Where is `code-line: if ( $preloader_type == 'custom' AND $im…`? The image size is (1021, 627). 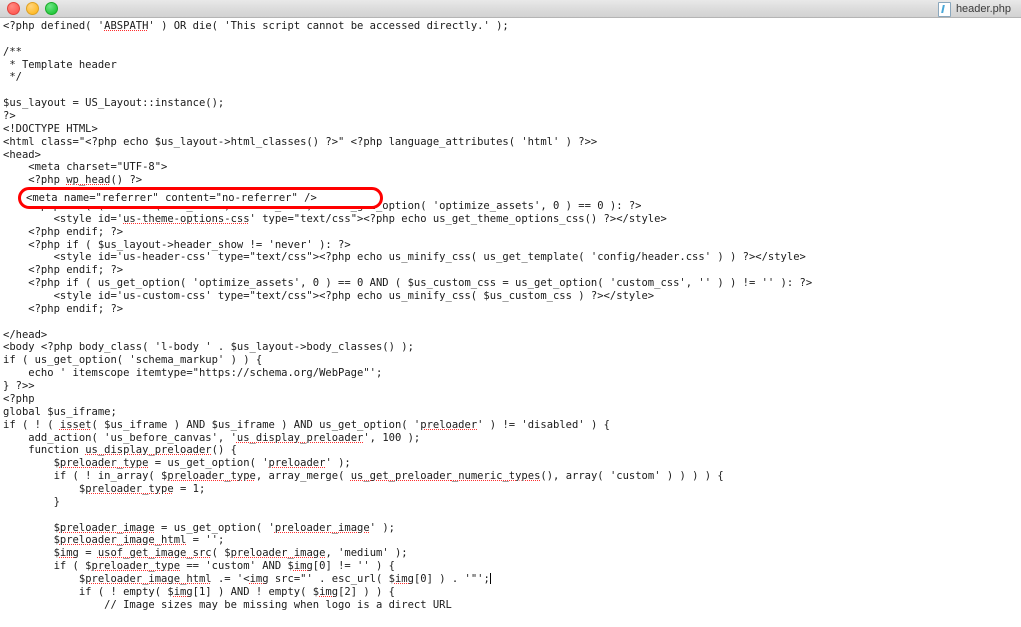
code-line: if ( $preloader_type == 'custom' AND $im… is located at coordinates (199, 566).